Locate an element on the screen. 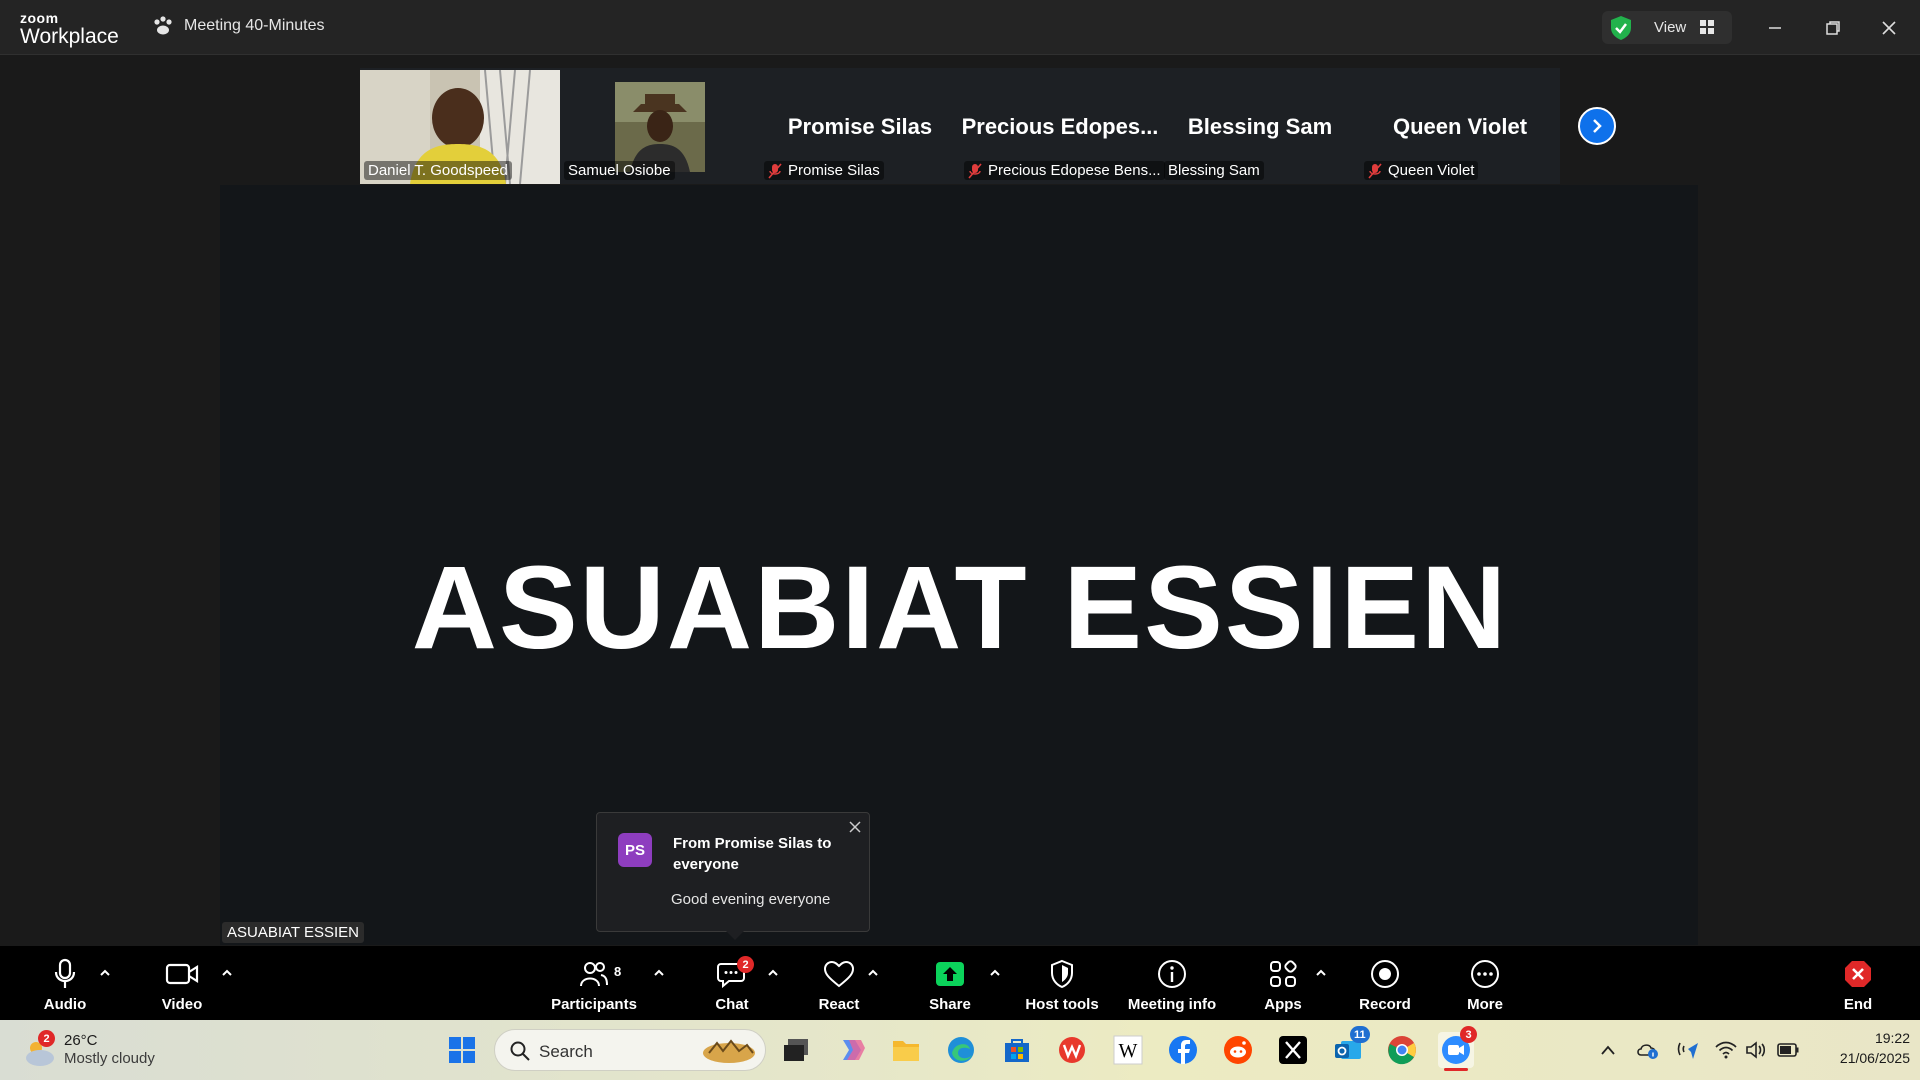 This screenshot has height=1080, width=1920. audio-options-caret-icon is located at coordinates (105, 973).